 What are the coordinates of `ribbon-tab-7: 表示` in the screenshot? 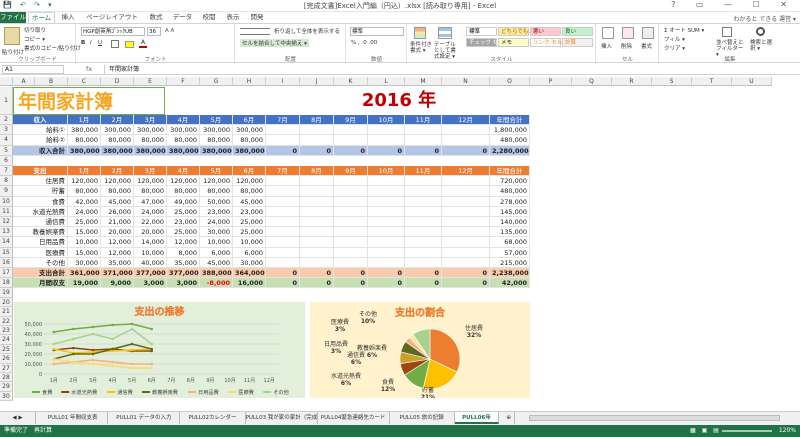 It's located at (233, 17).